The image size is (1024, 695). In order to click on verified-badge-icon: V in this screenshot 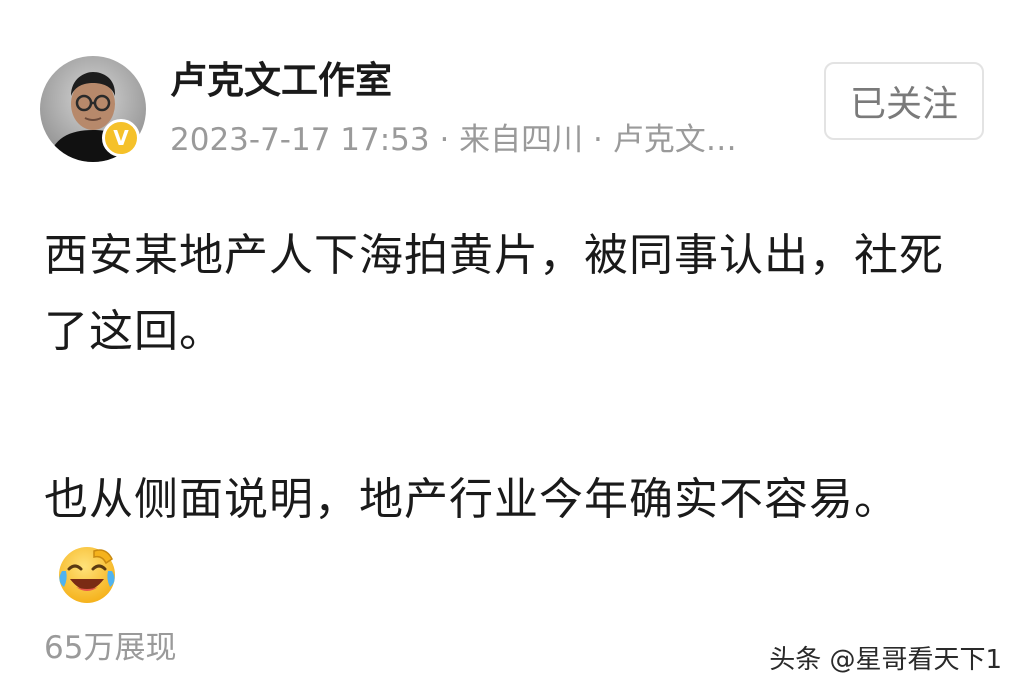, I will do `click(121, 138)`.